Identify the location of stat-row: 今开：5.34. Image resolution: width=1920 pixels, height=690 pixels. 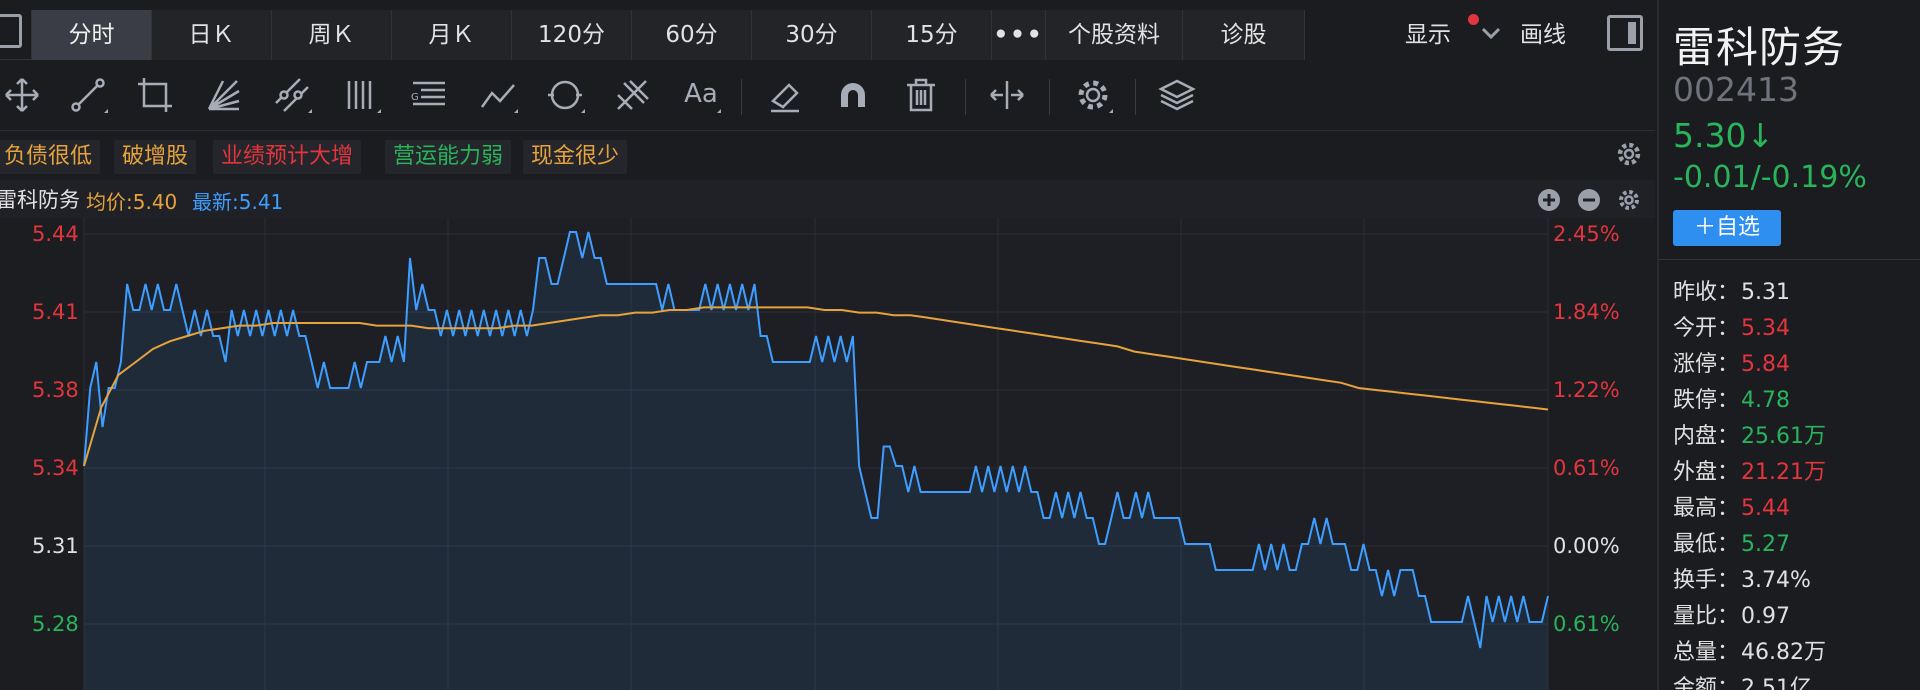
(1731, 326).